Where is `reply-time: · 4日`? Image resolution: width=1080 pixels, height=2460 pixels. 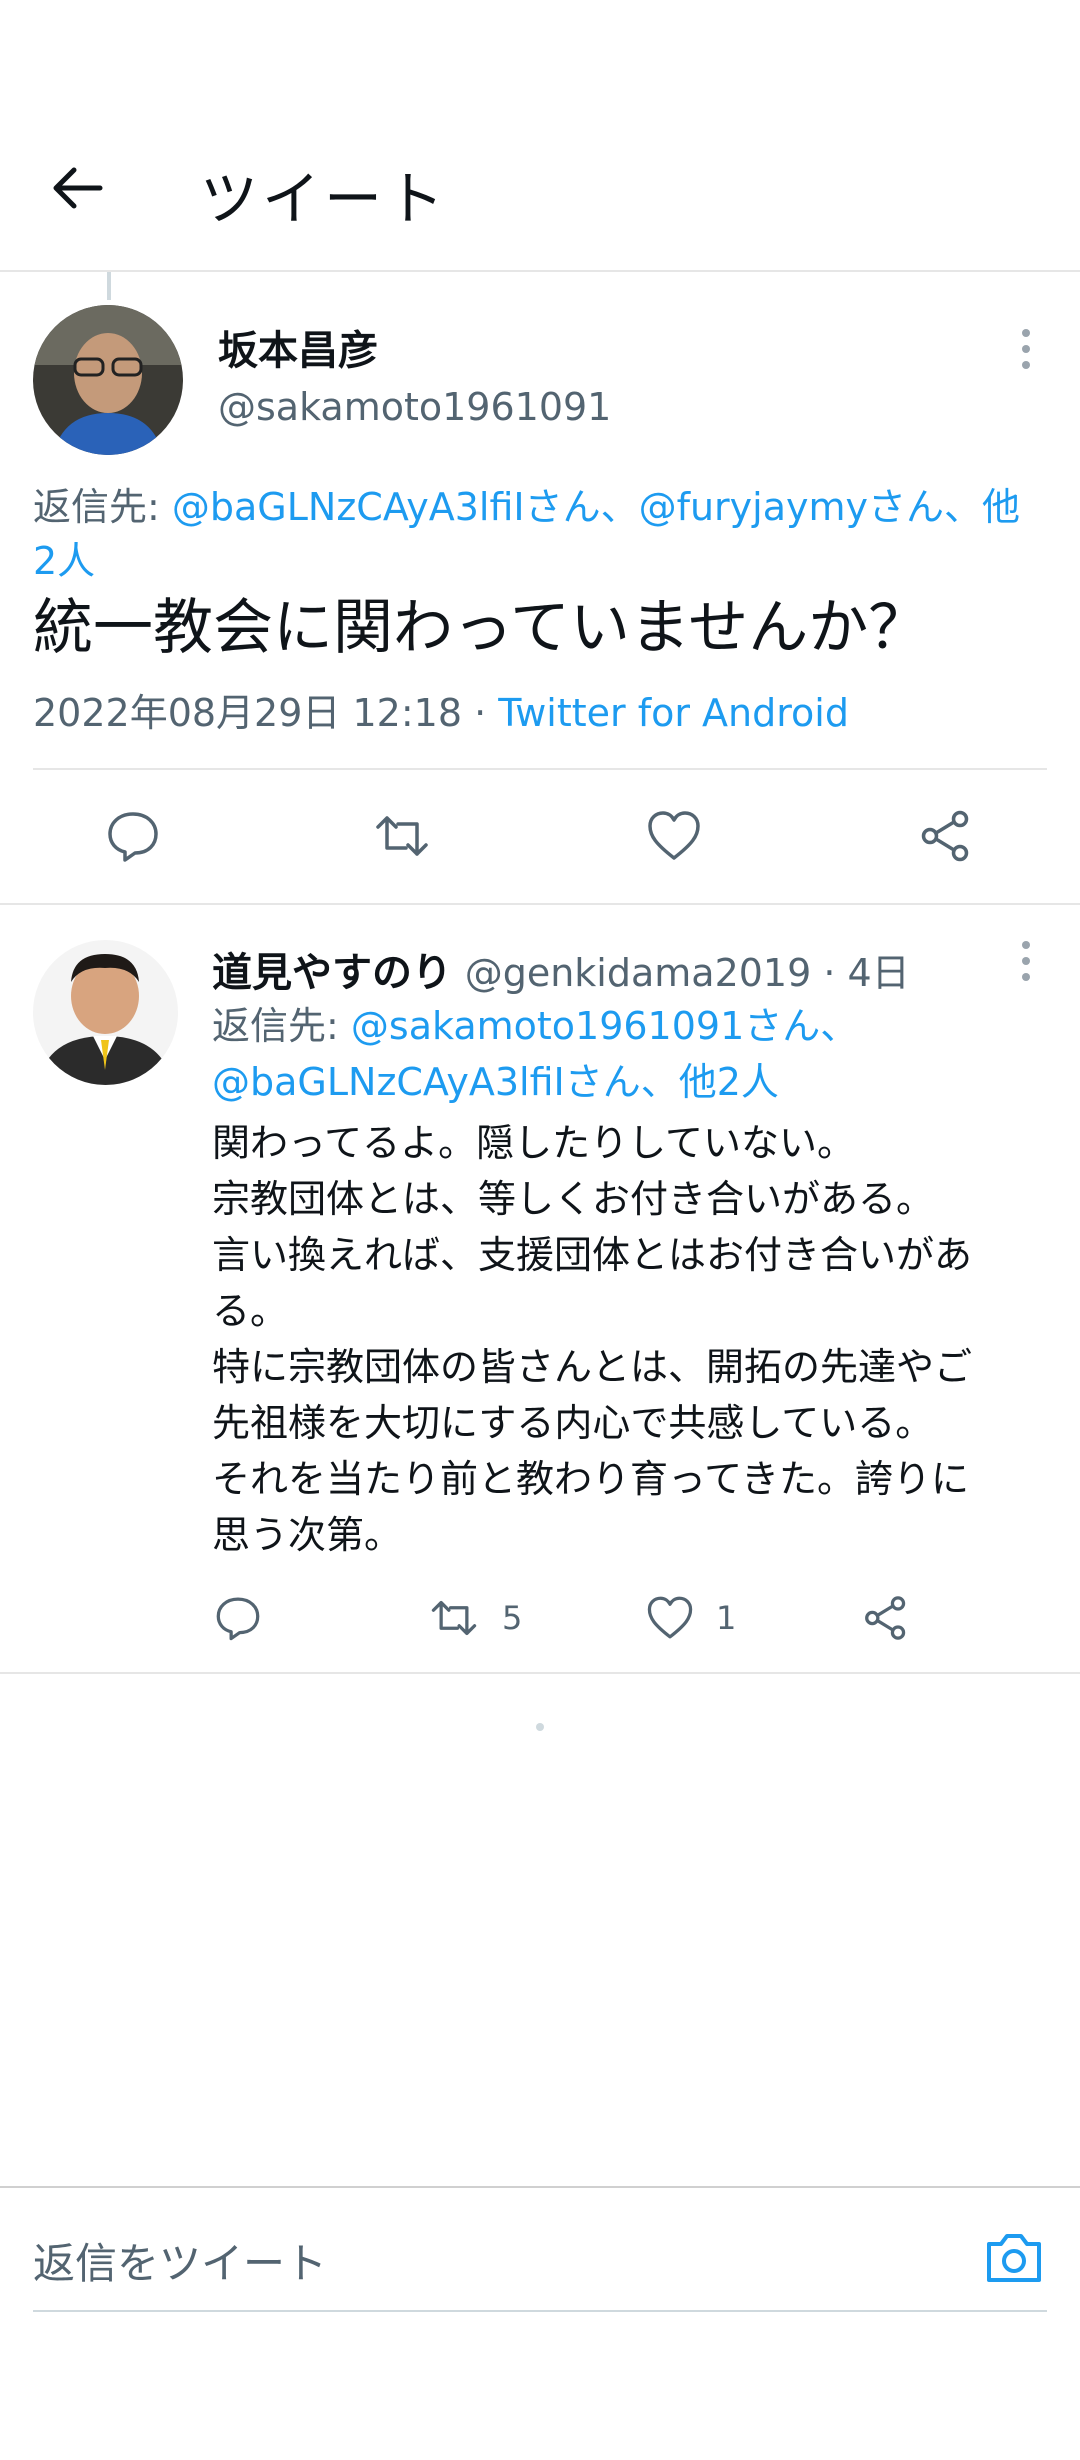
reply-time: · 4日 is located at coordinates (860, 973).